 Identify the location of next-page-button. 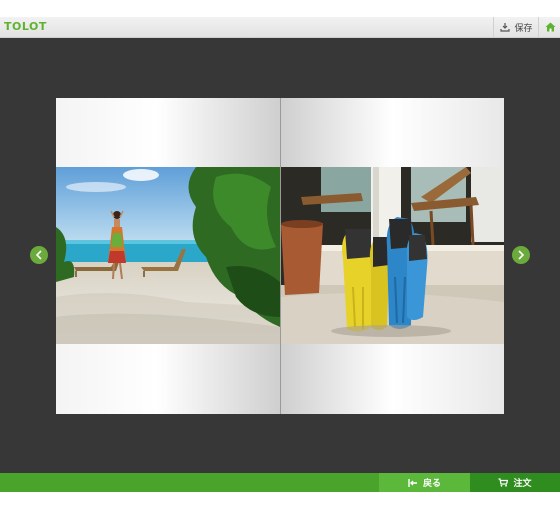
(521, 255).